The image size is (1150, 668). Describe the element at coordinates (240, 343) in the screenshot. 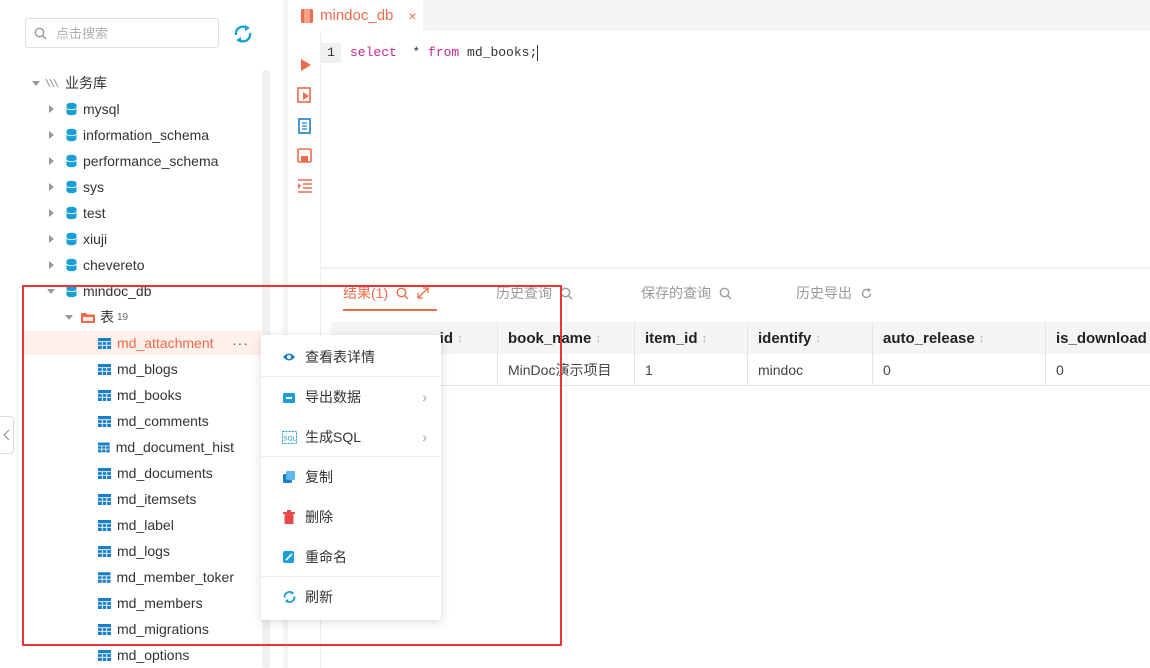

I see `more-options-icon: ···` at that location.